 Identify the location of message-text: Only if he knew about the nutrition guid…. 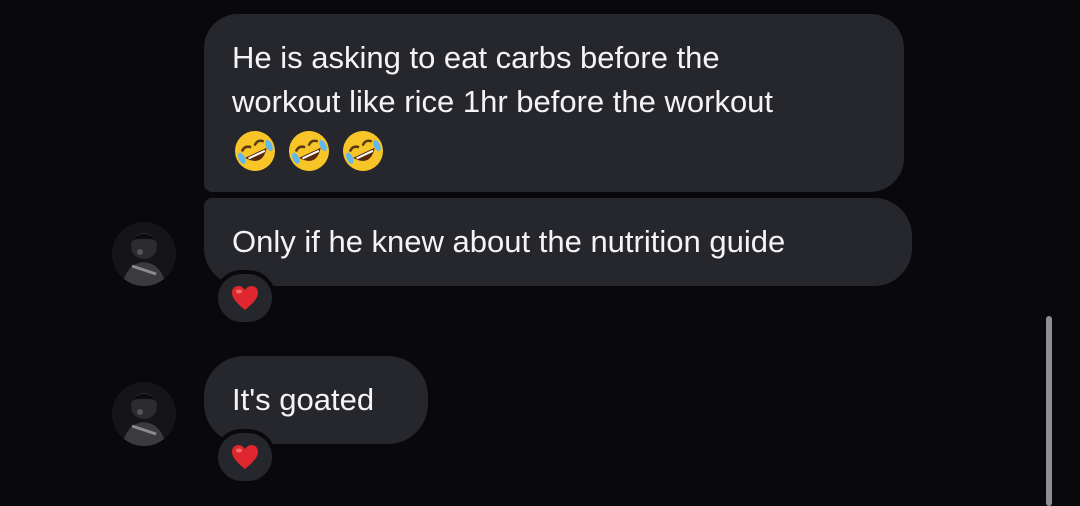
(509, 241).